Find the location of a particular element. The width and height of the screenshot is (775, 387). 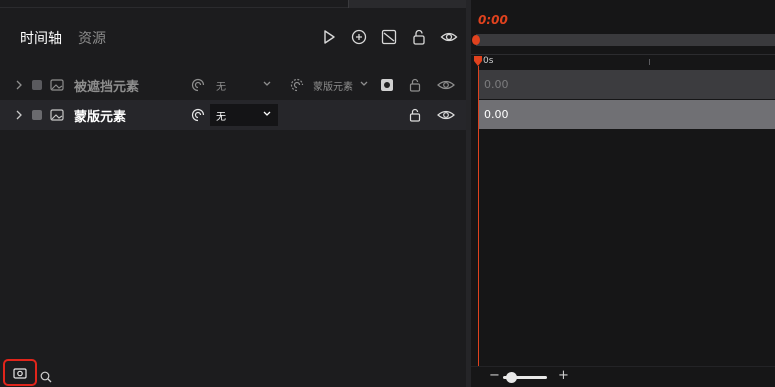

zoom-out-icon: − is located at coordinates (494, 376).